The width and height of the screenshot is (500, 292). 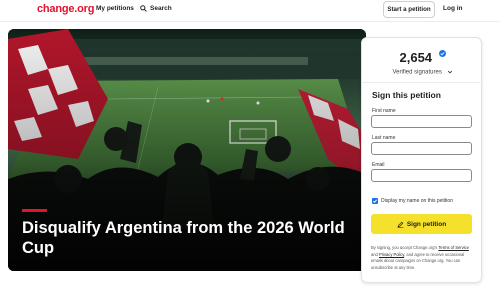 What do you see at coordinates (453, 247) in the screenshot?
I see `terms-of-service-link: Terms of Service` at bounding box center [453, 247].